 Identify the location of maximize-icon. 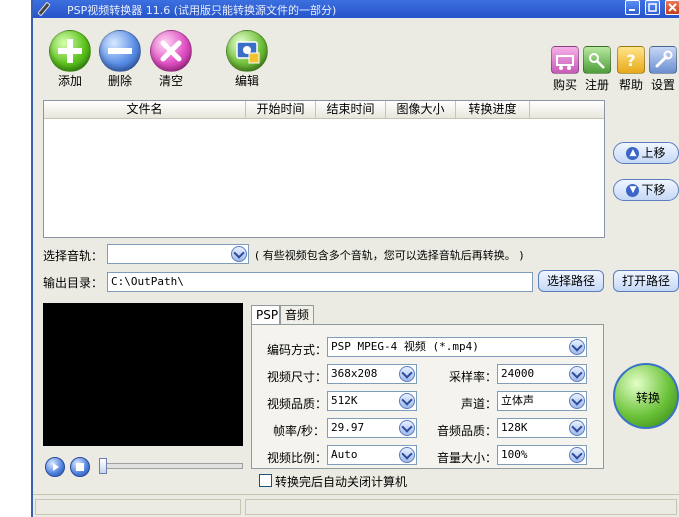
(652, 7).